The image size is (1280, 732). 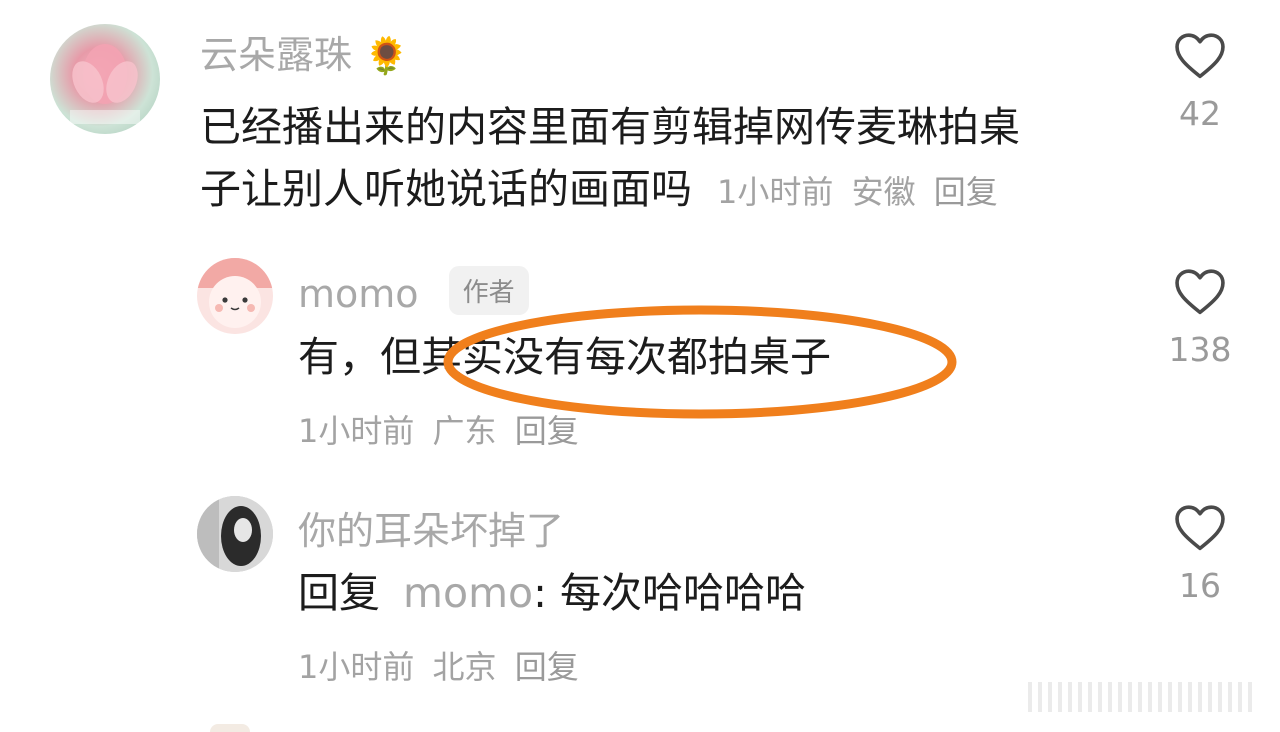 What do you see at coordinates (564, 357) in the screenshot?
I see `comment-text: 有，但其实没有每次都拍桌子` at bounding box center [564, 357].